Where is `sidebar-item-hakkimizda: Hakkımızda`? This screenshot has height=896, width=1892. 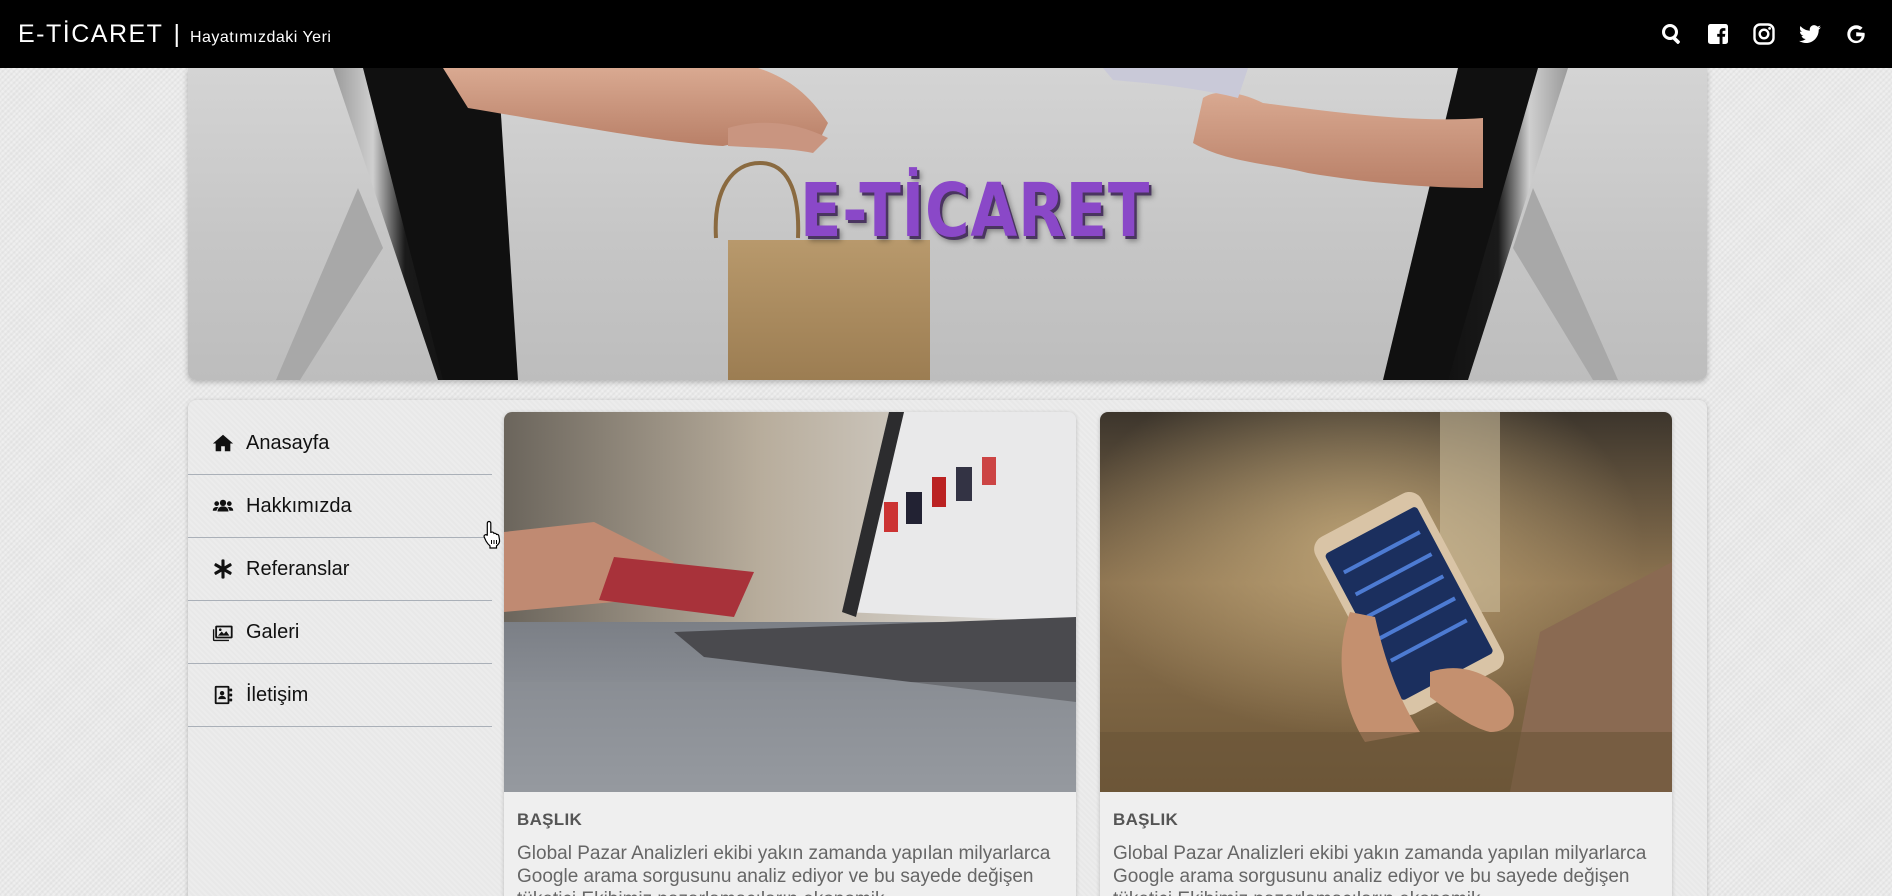
sidebar-item-hakkimizda: Hakkımızda is located at coordinates (340, 506).